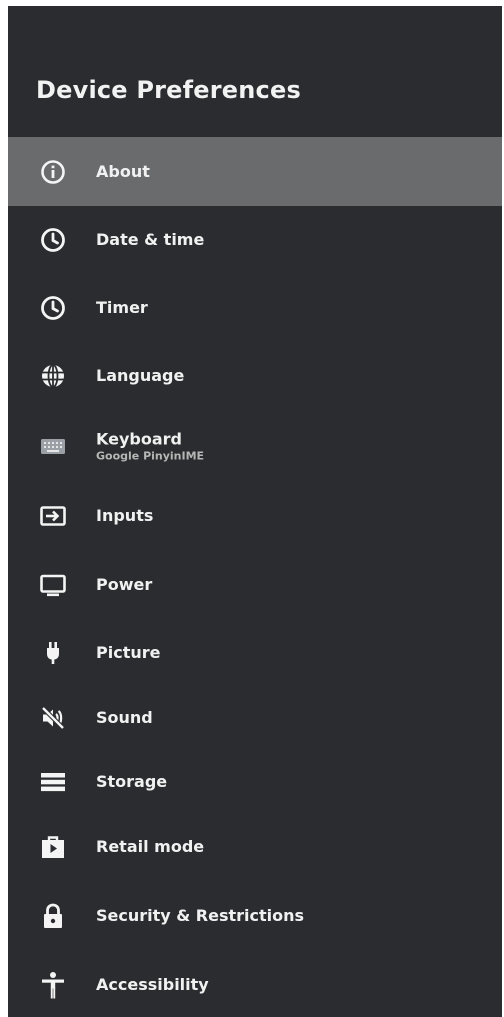  What do you see at coordinates (53, 653) in the screenshot?
I see `plug-icon` at bounding box center [53, 653].